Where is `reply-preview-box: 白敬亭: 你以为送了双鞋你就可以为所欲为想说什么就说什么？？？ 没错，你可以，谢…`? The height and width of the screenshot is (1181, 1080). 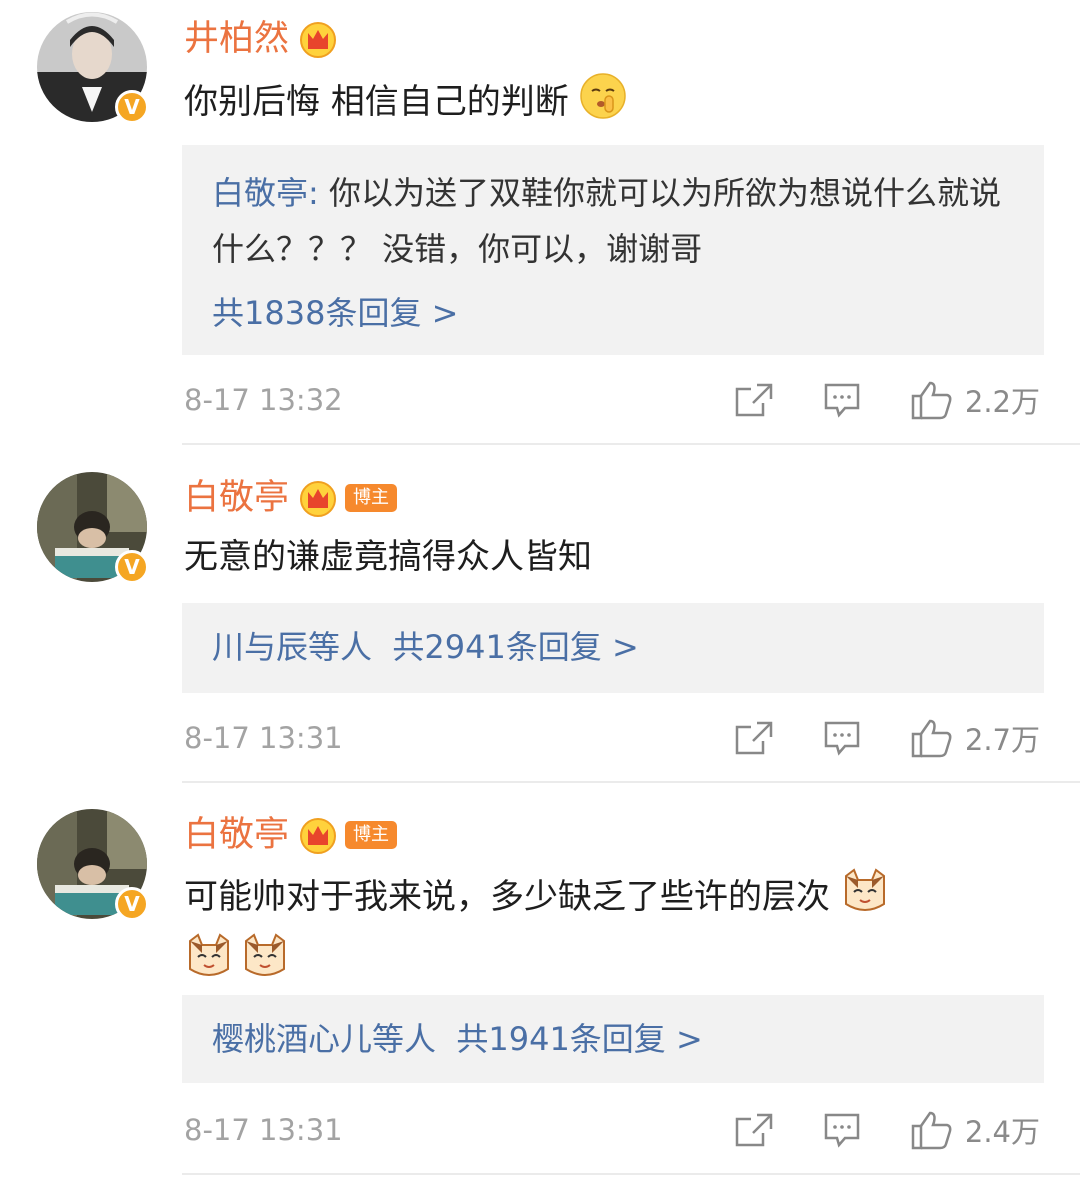
reply-preview-box: 白敬亭: 你以为送了双鞋你就可以为所欲为想说什么就说什么？？？ 没错，你可以，谢… is located at coordinates (613, 250).